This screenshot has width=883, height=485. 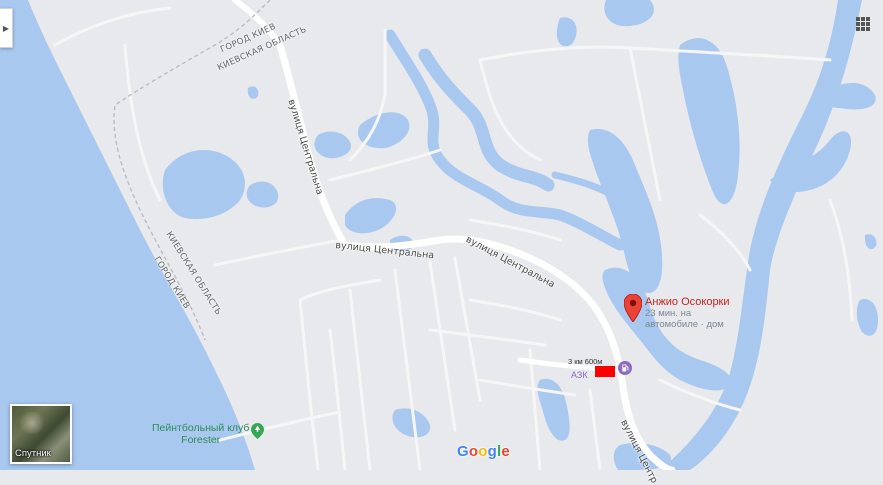 I want to click on google-logo: Google, so click(x=483, y=451).